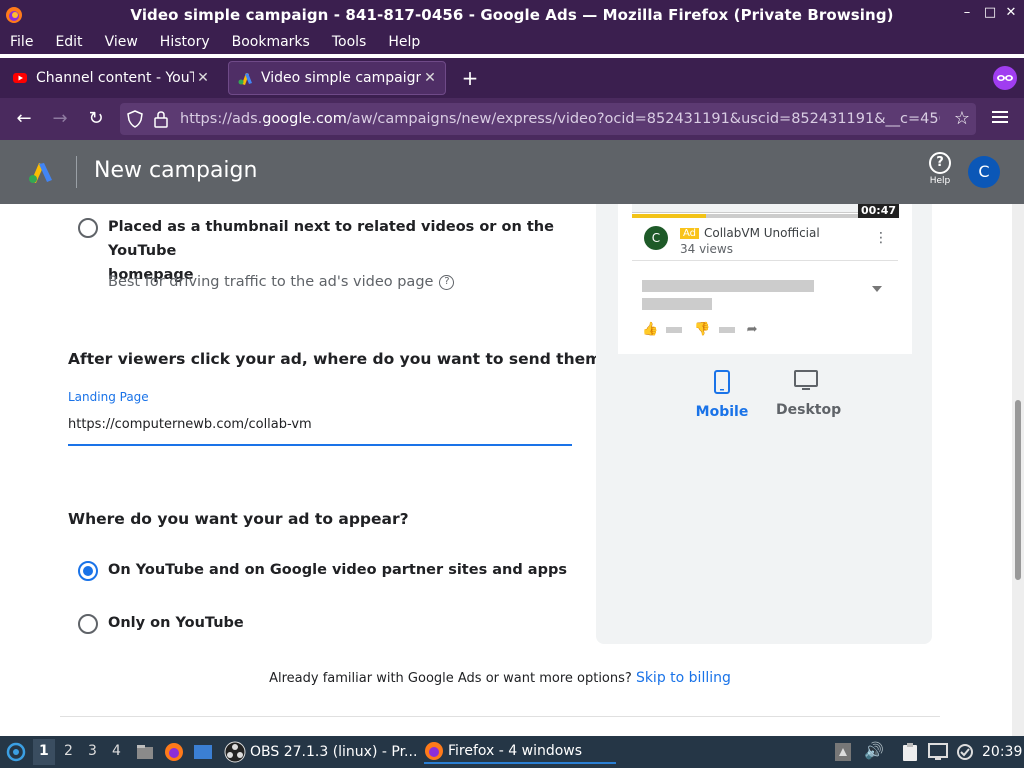 The height and width of the screenshot is (768, 1024). I want to click on private-browsing-icon, so click(1005, 78).